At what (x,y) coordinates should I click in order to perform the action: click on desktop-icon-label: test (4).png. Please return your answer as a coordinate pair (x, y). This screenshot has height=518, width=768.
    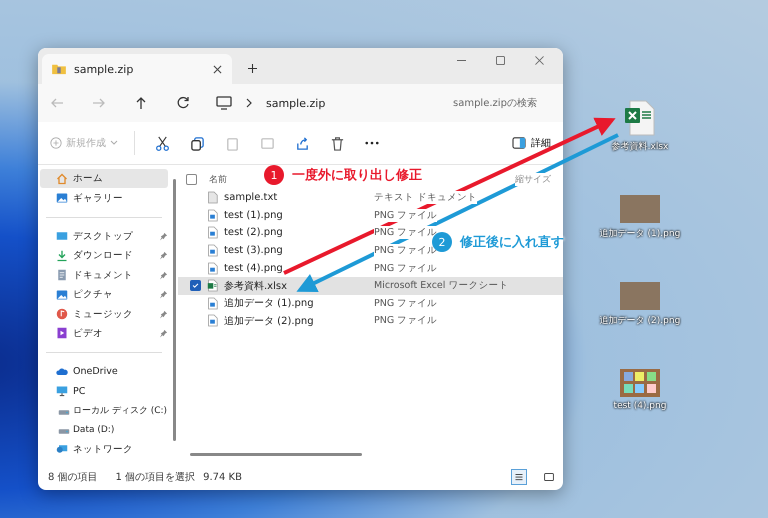
    Looking at the image, I should click on (640, 406).